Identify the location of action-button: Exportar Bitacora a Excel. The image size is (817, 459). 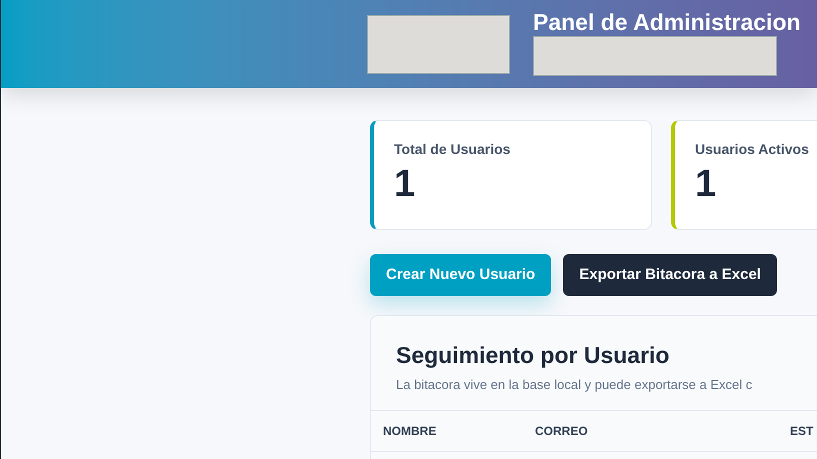
(670, 275).